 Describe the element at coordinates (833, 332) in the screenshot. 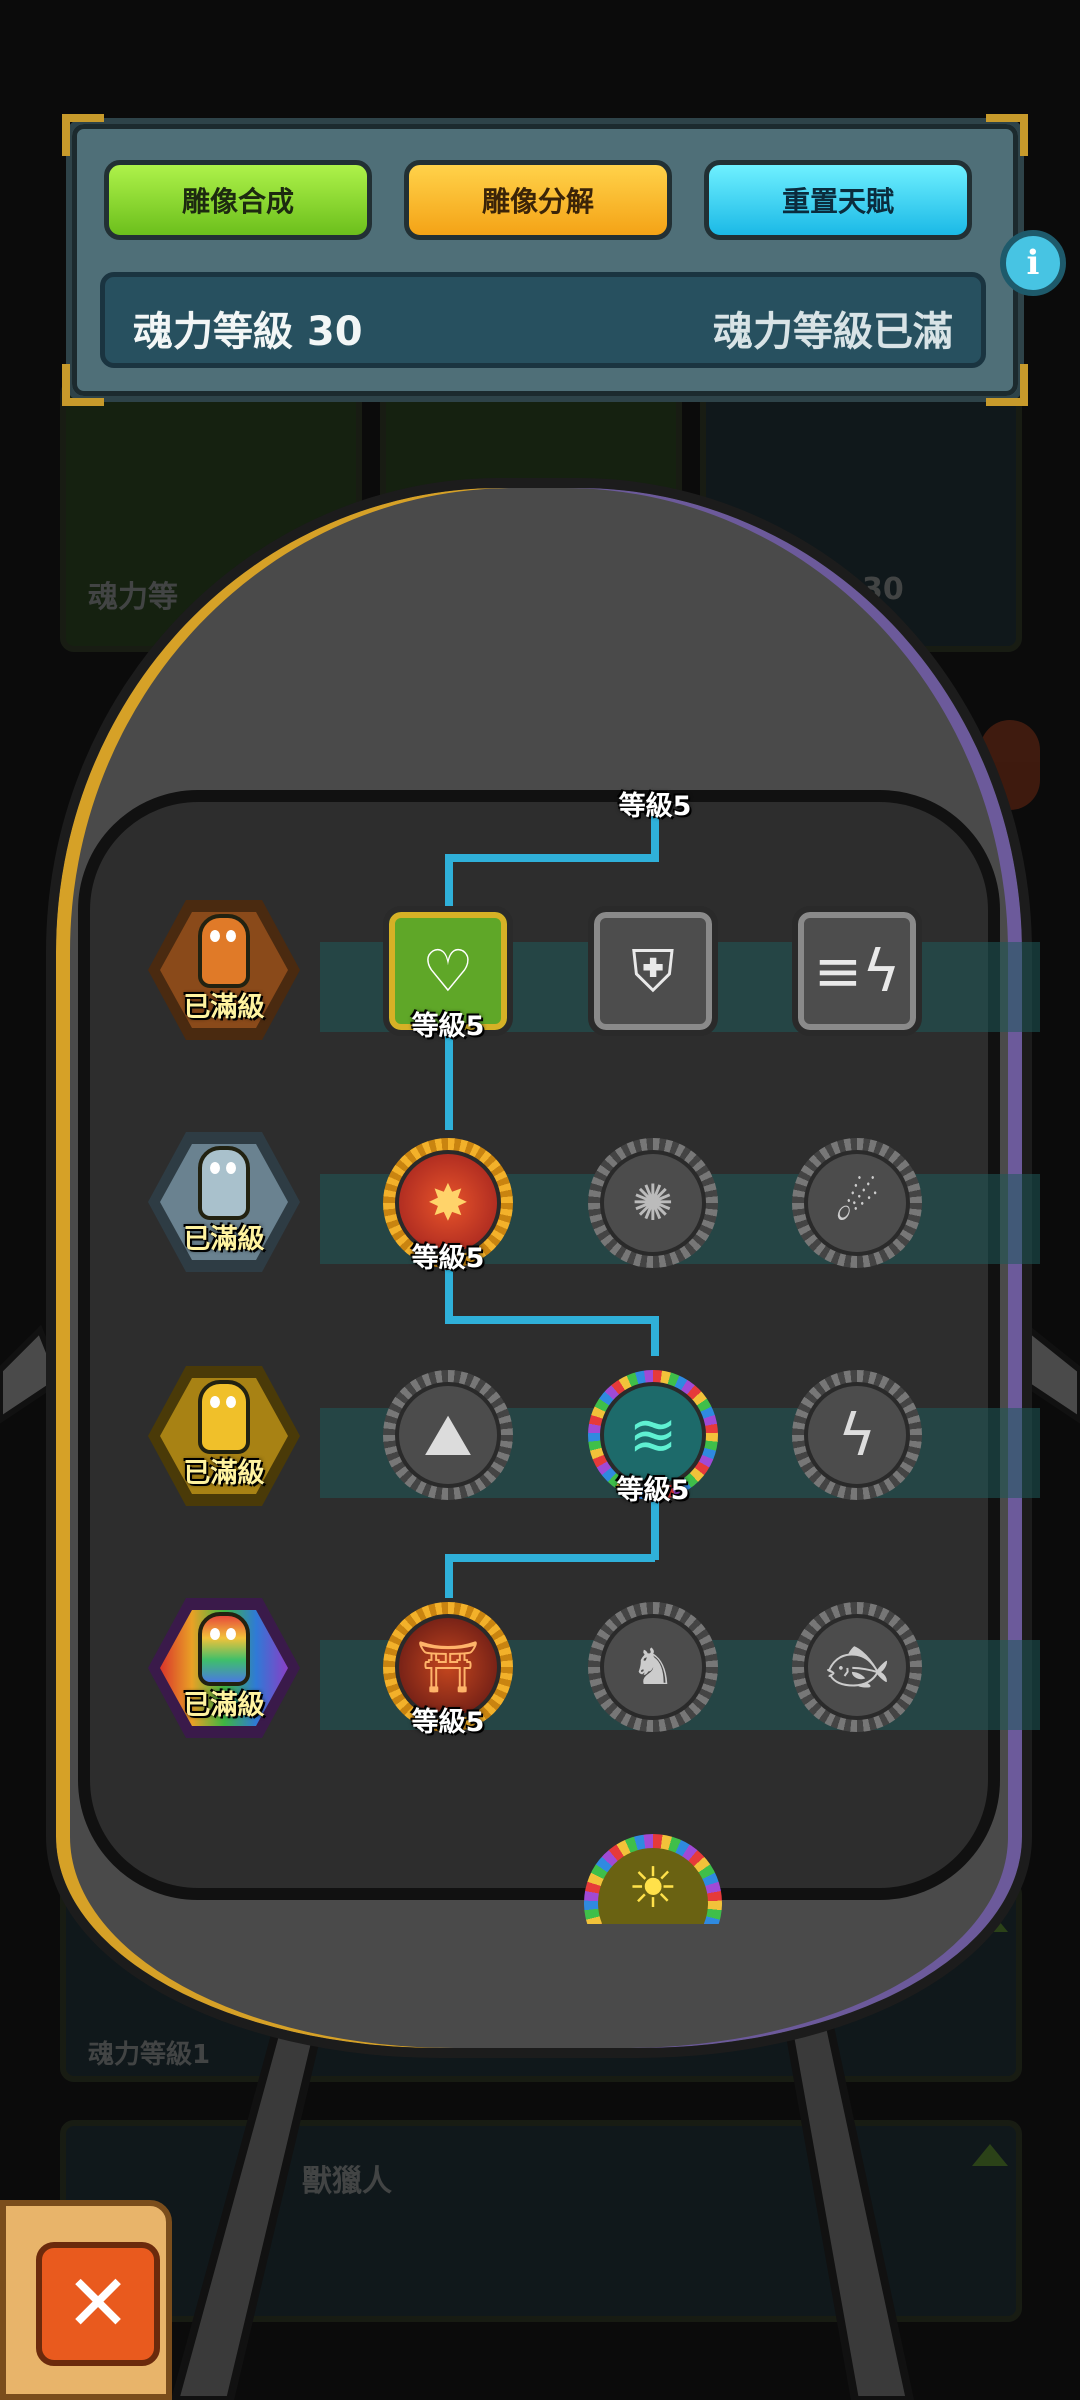

I see `soul-level-status: 魂力等級已滿` at that location.